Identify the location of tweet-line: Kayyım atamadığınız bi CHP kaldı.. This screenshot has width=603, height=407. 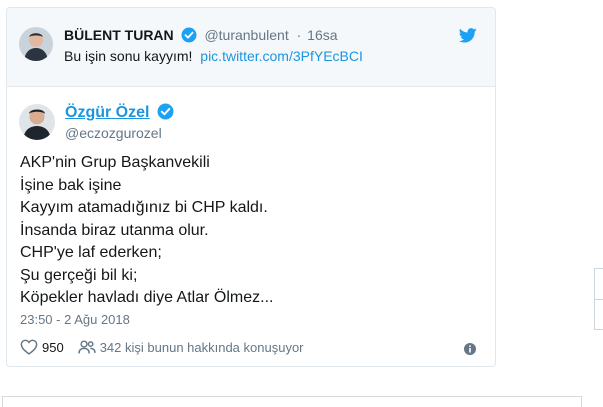
(144, 207).